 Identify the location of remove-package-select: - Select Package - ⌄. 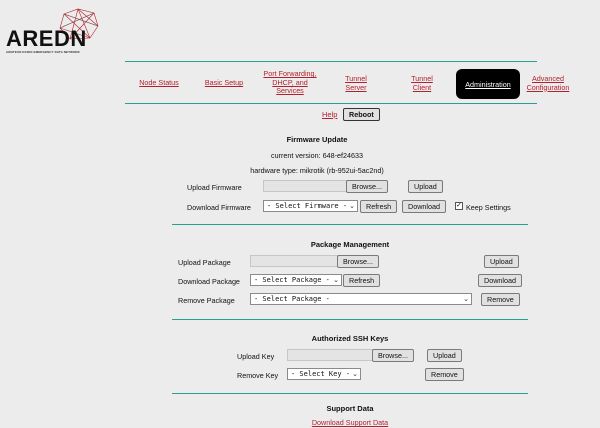
(361, 299).